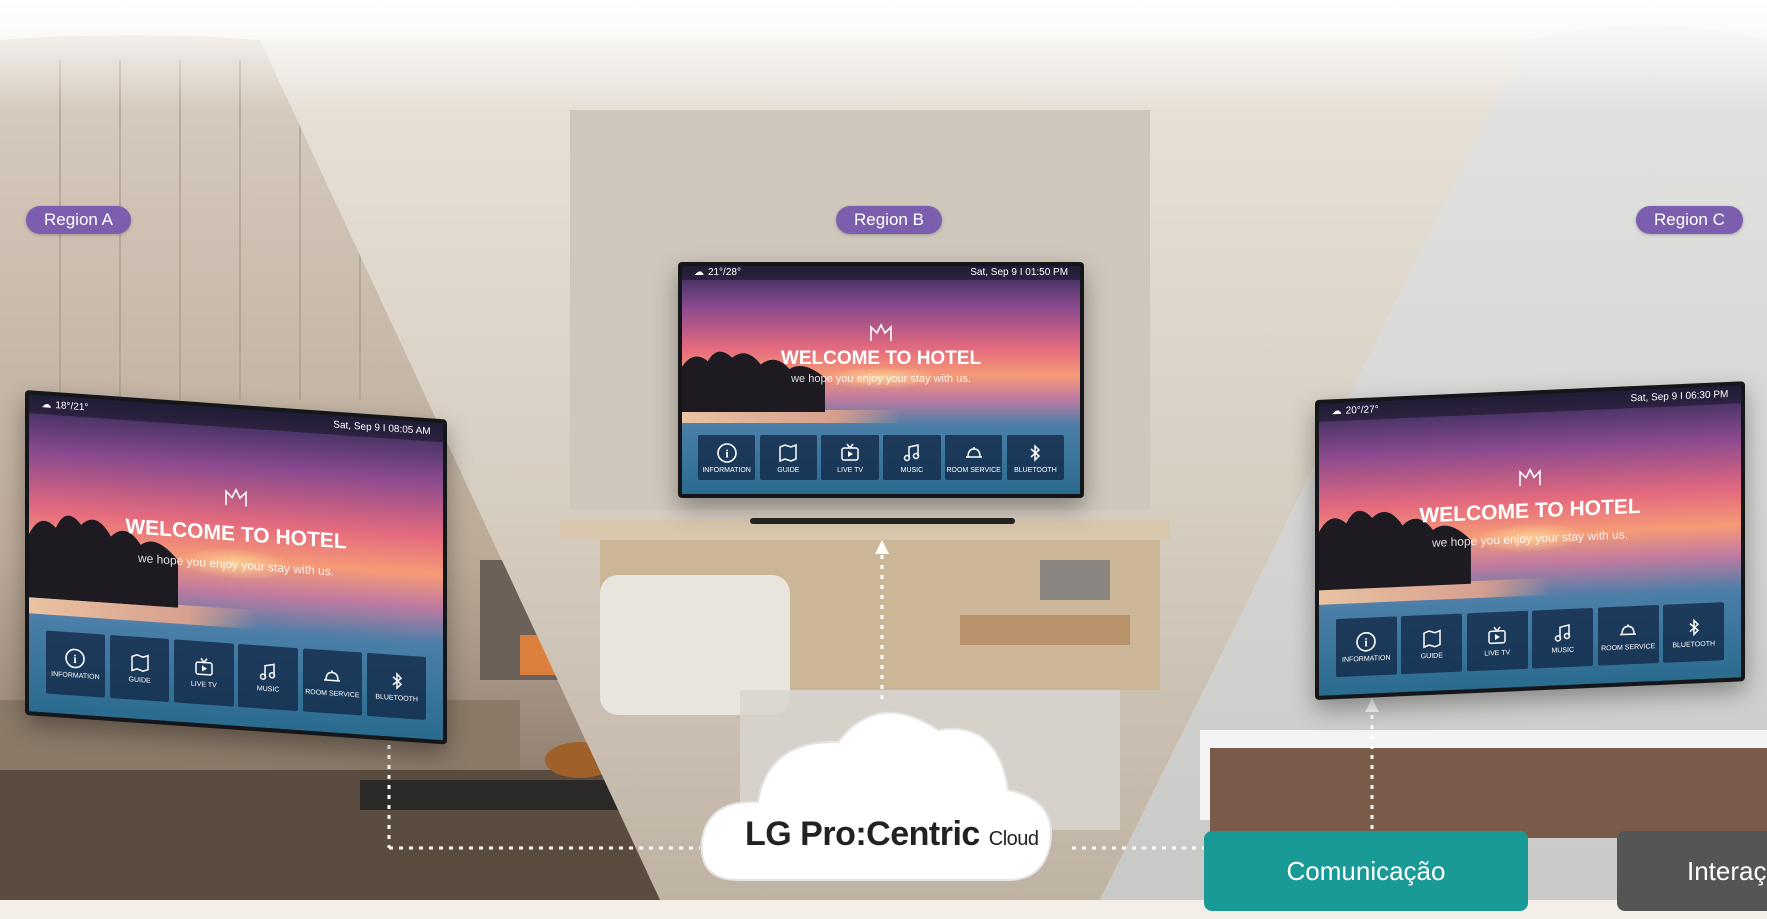 The width and height of the screenshot is (1767, 919). I want to click on weather-widget: ☁ 20°/27°, so click(1355, 411).